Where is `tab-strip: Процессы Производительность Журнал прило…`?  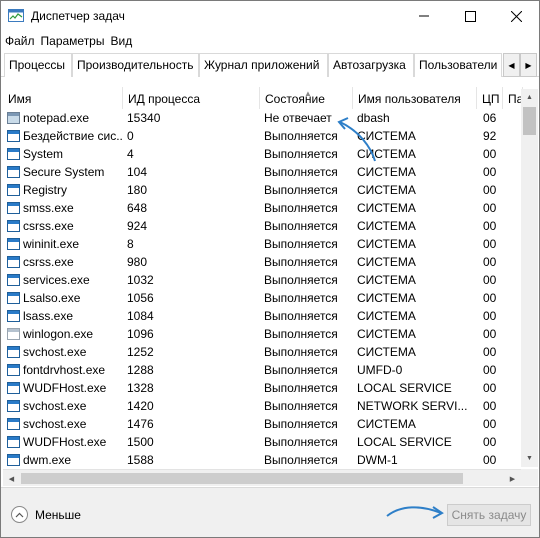 tab-strip: Процессы Производительность Журнал прило… is located at coordinates (270, 65).